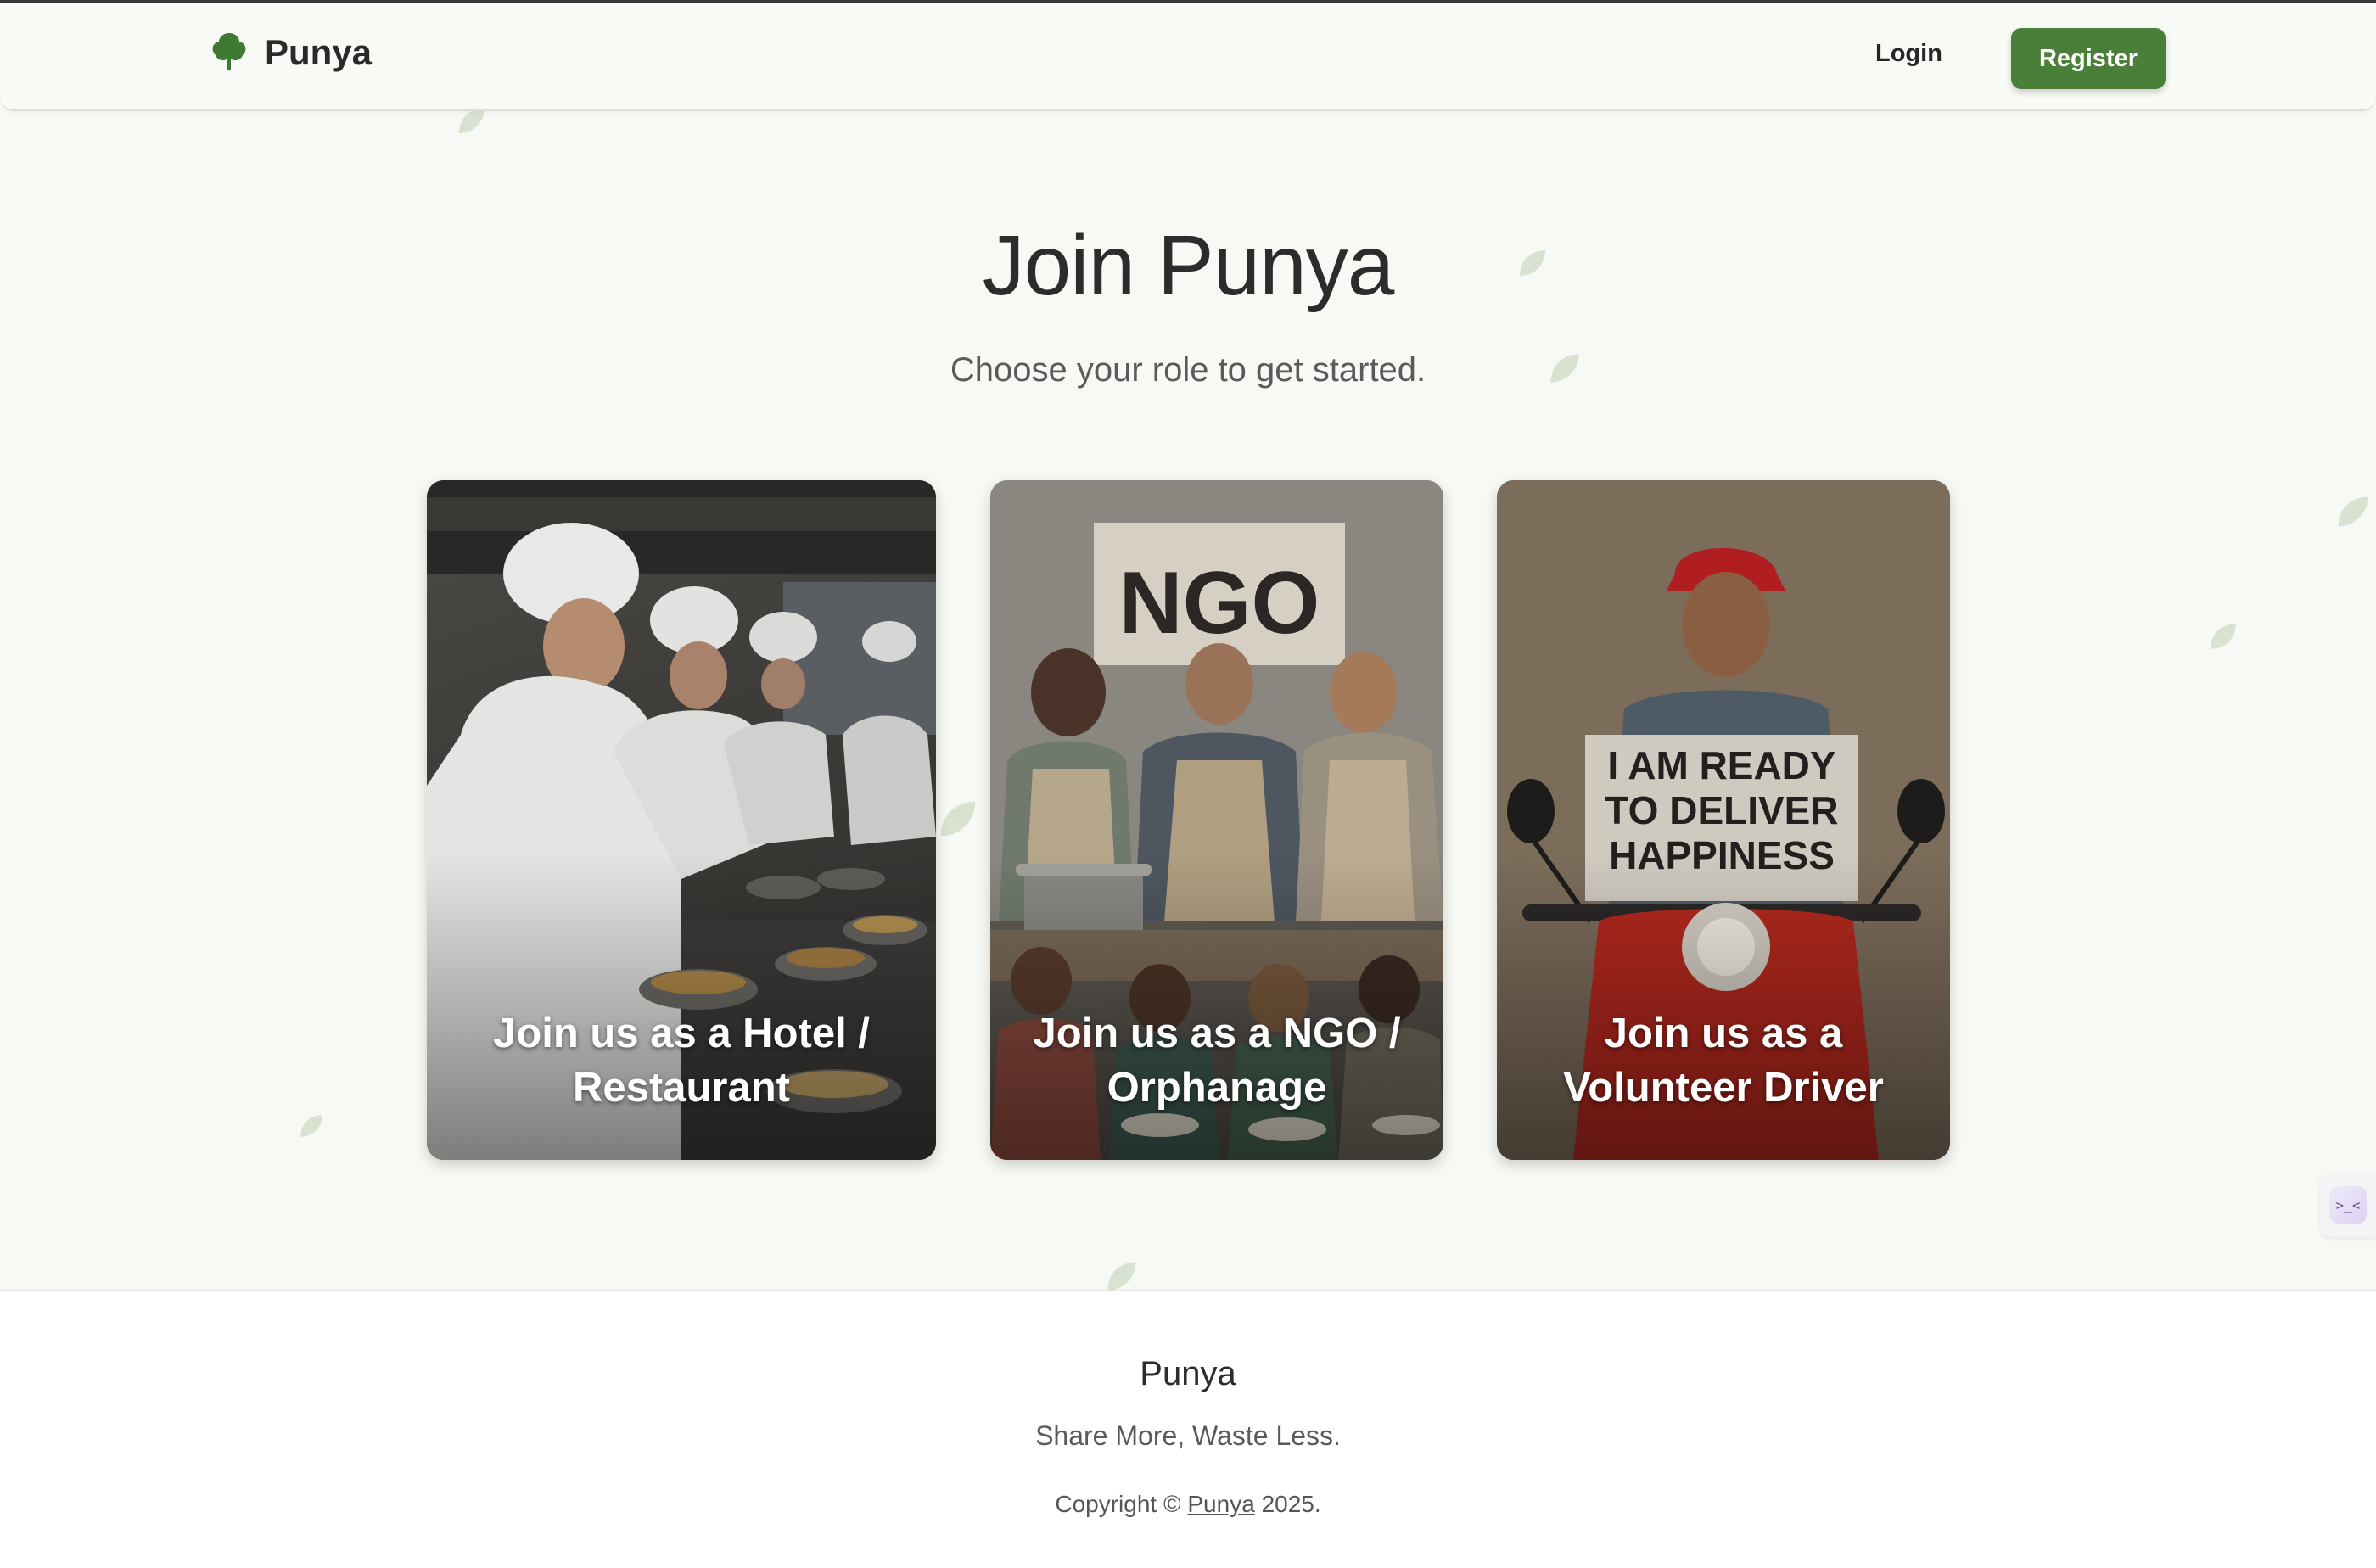  I want to click on footer-brand: Punya, so click(1188, 1373).